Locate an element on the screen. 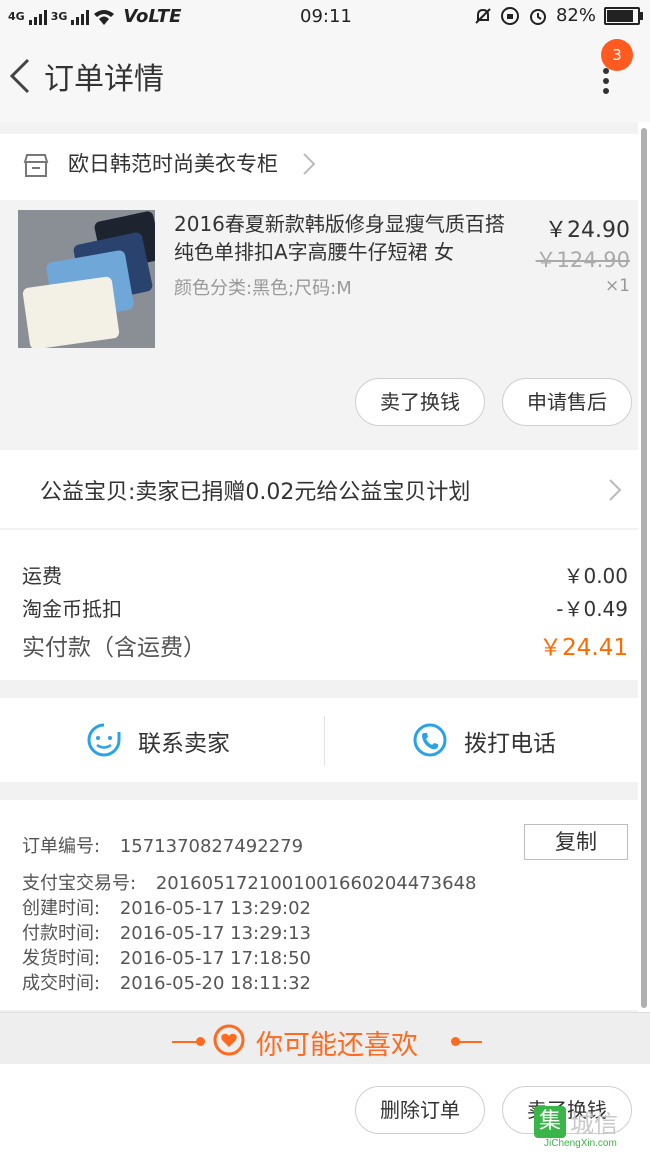 The width and height of the screenshot is (650, 1155). network1-label: 4G is located at coordinates (16, 16).